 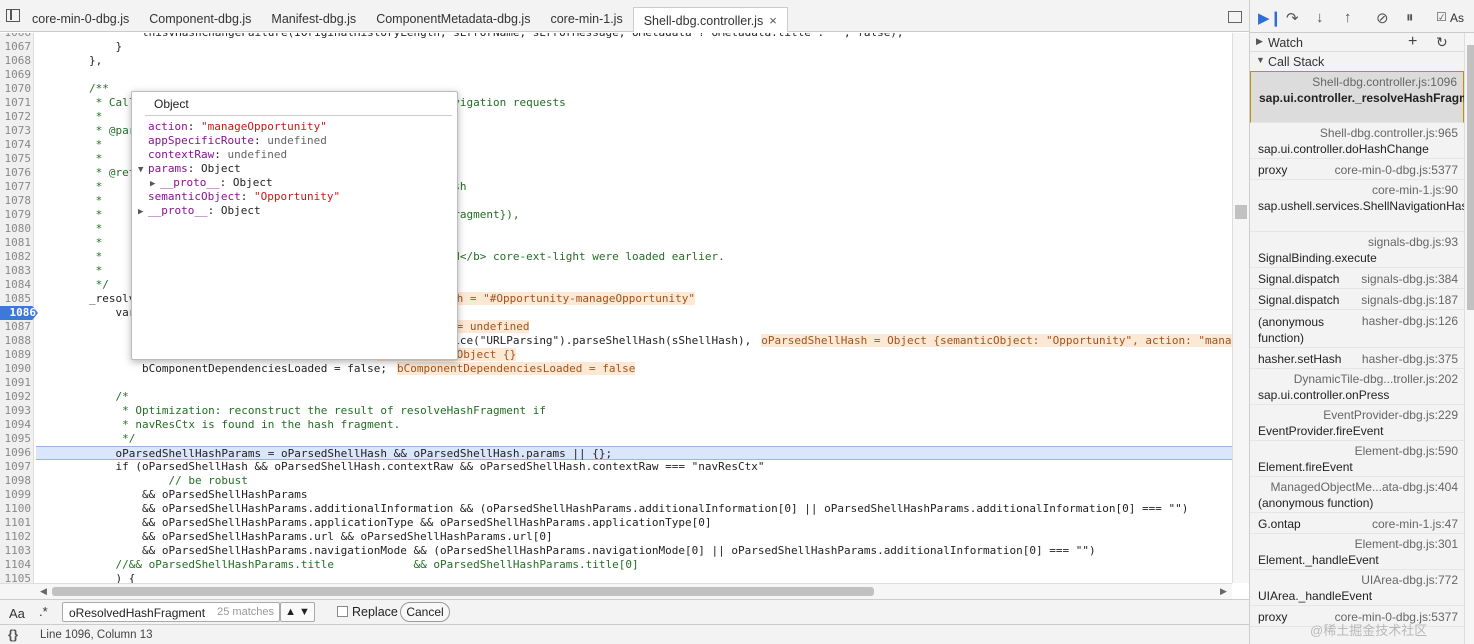 What do you see at coordinates (16, 243) in the screenshot?
I see `line-number: 1081` at bounding box center [16, 243].